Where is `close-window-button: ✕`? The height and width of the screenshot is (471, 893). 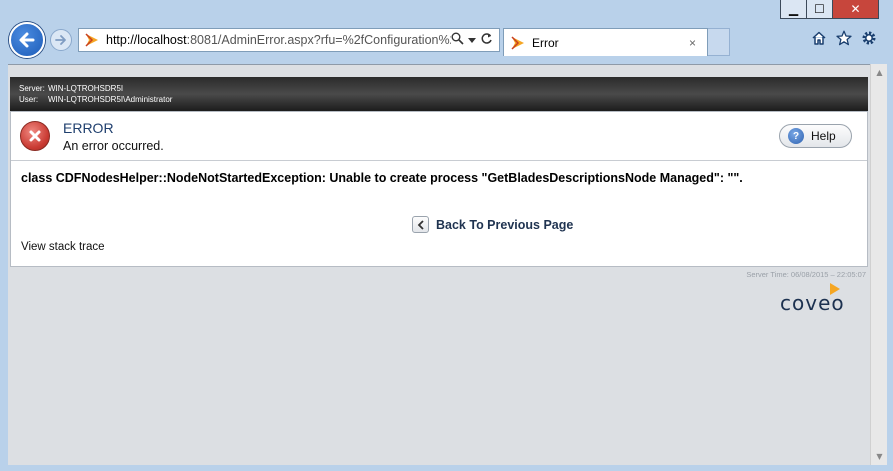
close-window-button: ✕ is located at coordinates (855, 9).